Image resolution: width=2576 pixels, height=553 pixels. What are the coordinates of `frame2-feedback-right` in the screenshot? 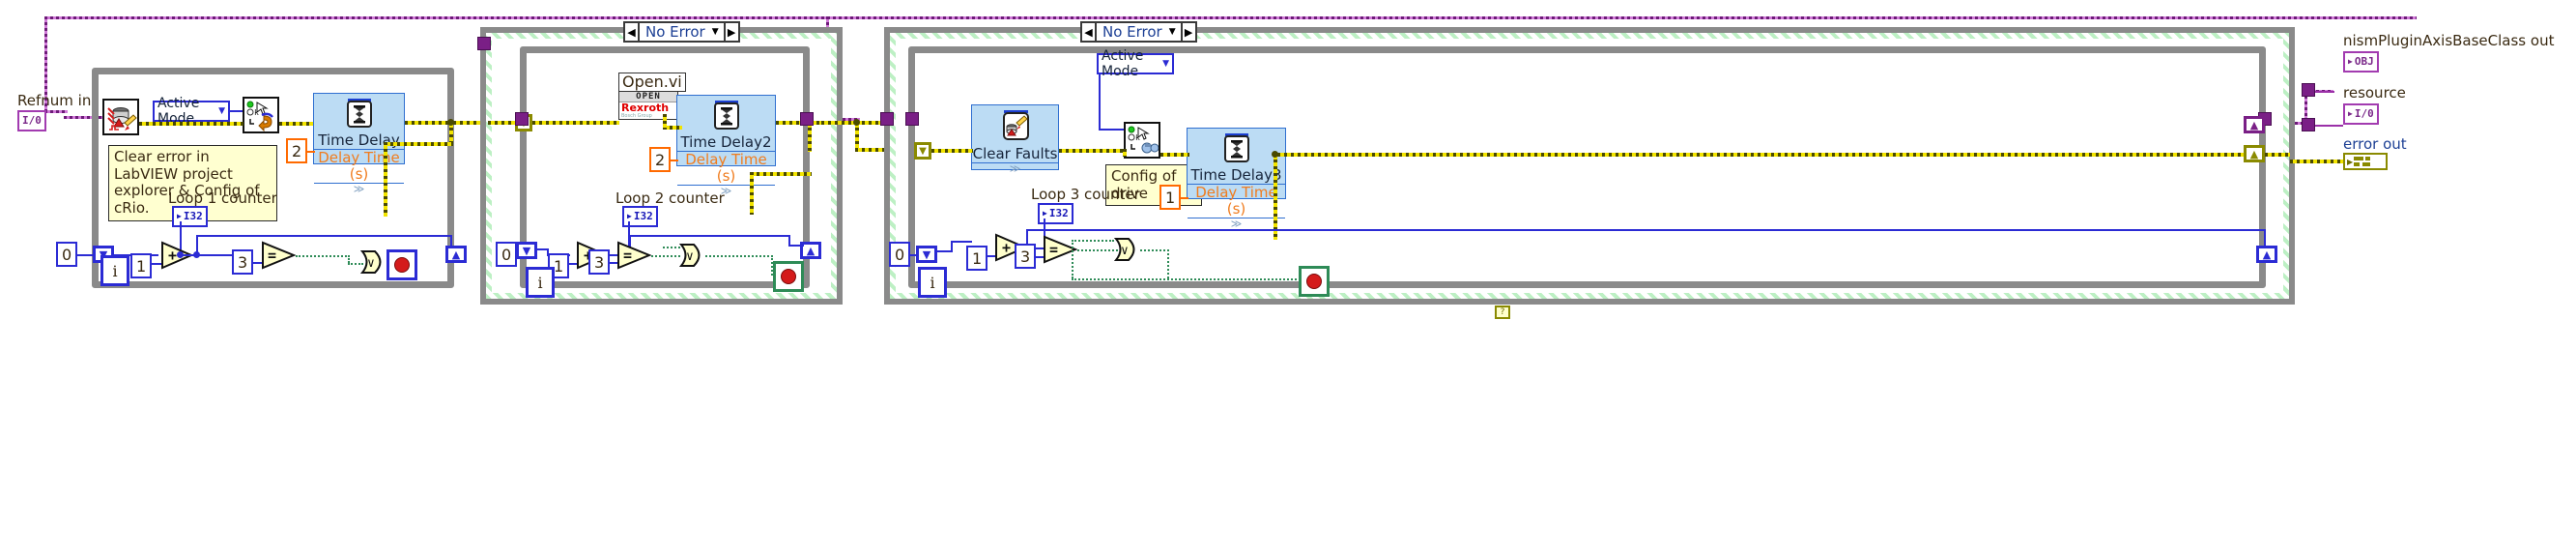 It's located at (796, 246).